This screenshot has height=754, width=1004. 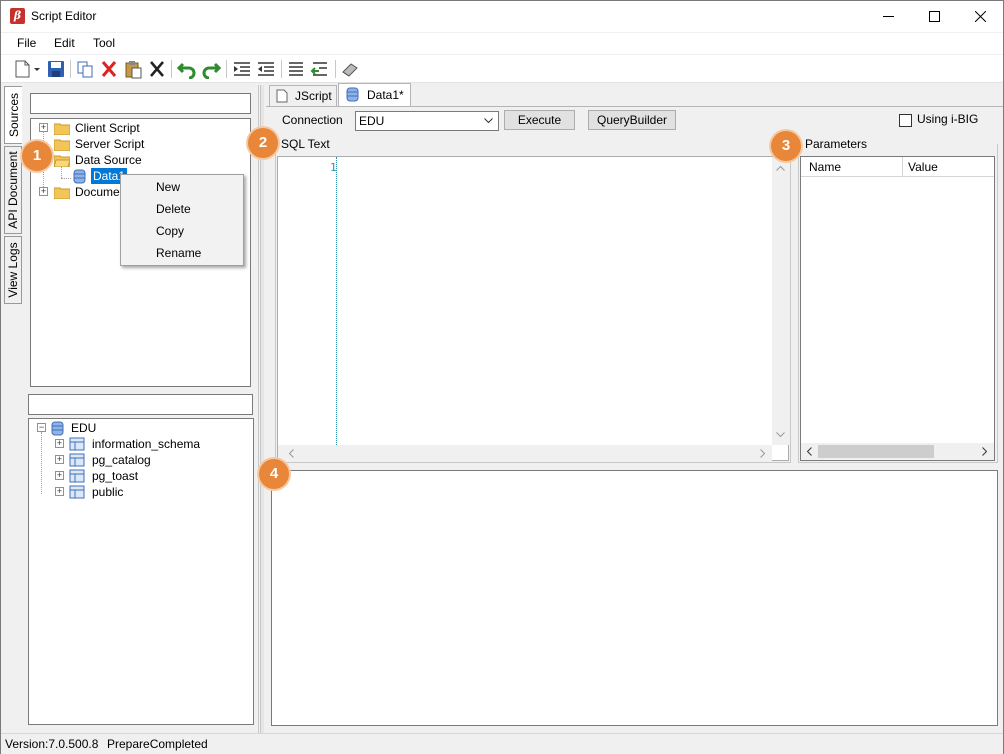 I want to click on minimize-icon, so click(x=888, y=16).